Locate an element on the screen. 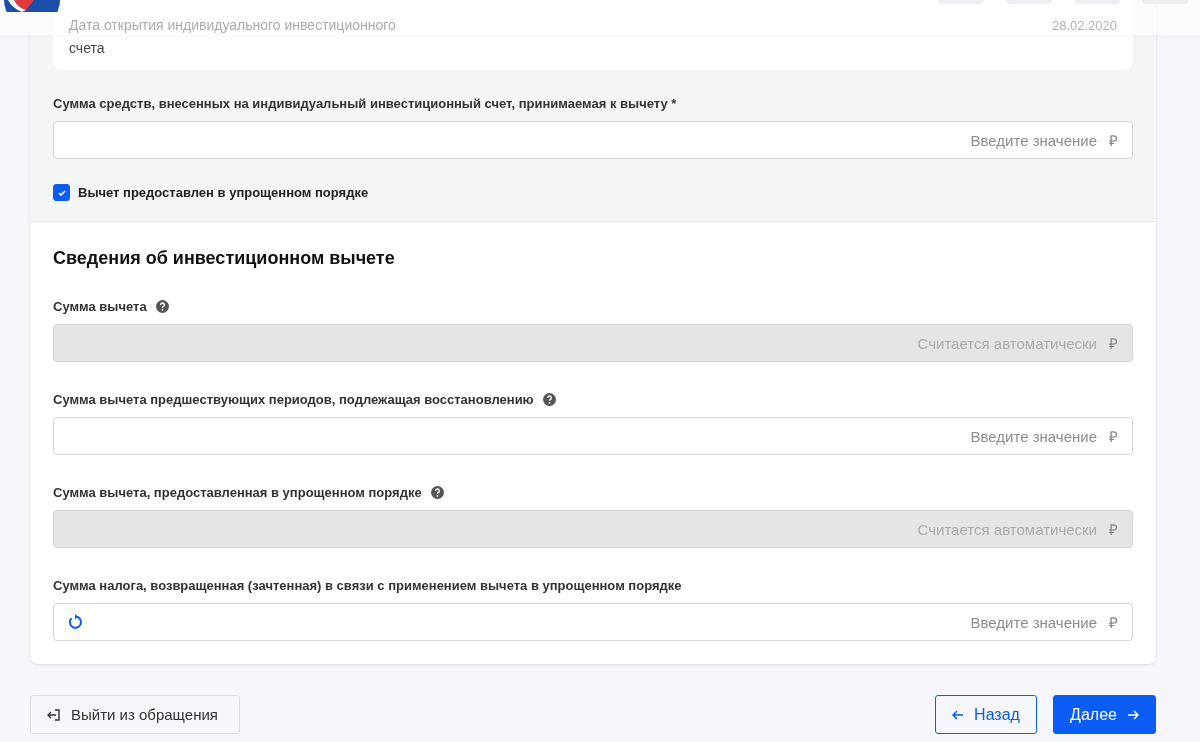  check-icon is located at coordinates (61, 192).